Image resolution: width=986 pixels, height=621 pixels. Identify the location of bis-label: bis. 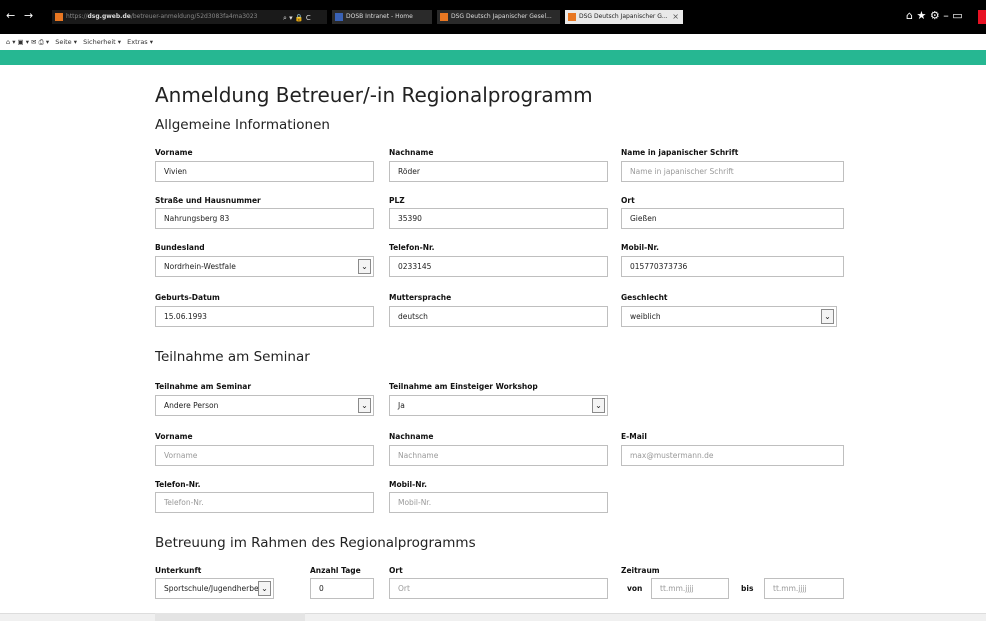
(747, 588).